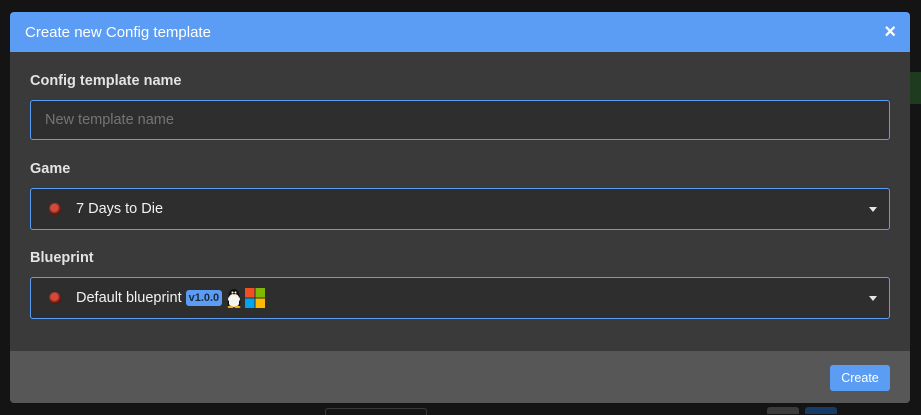 The height and width of the screenshot is (415, 921). I want to click on blueprint-select: Default blueprint v1.0.0, so click(460, 298).